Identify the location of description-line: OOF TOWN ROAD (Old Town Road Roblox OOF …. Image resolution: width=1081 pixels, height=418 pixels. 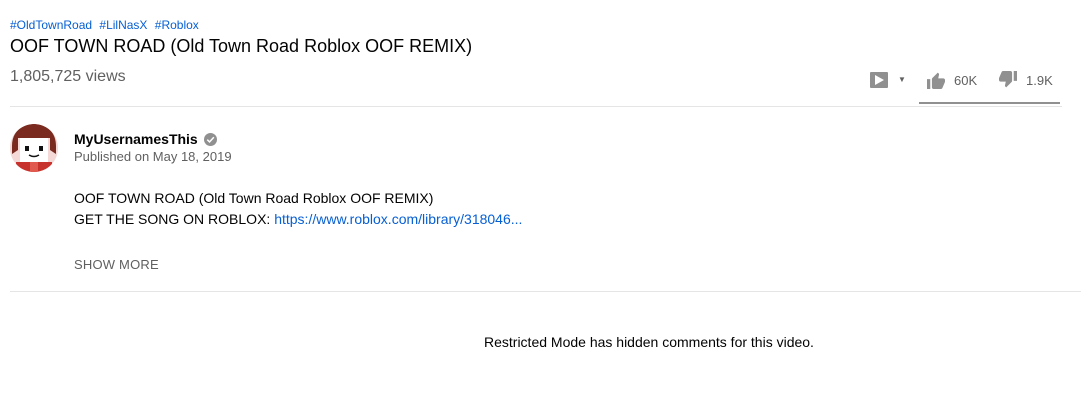
(254, 198).